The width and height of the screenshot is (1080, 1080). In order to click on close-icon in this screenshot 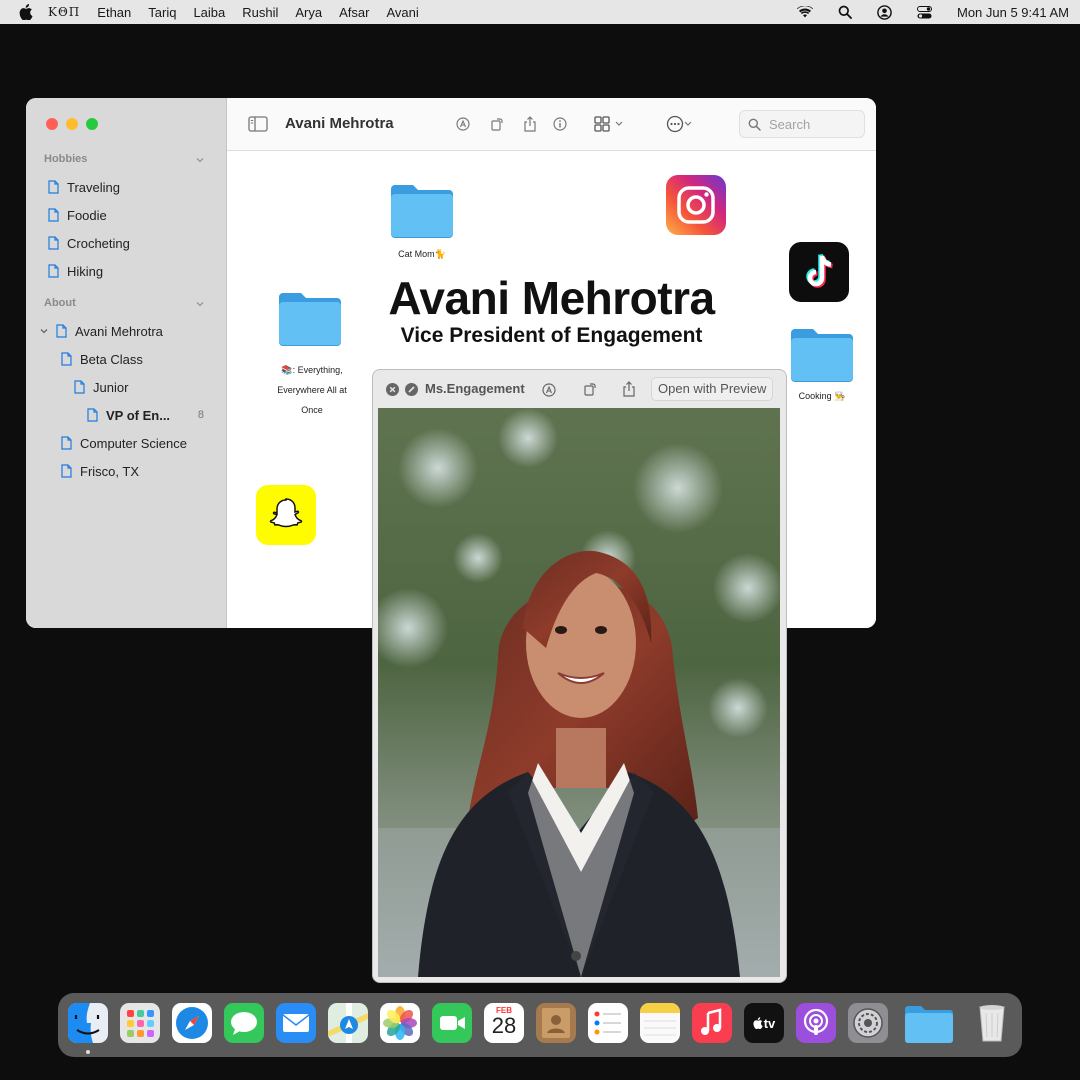, I will do `click(392, 389)`.